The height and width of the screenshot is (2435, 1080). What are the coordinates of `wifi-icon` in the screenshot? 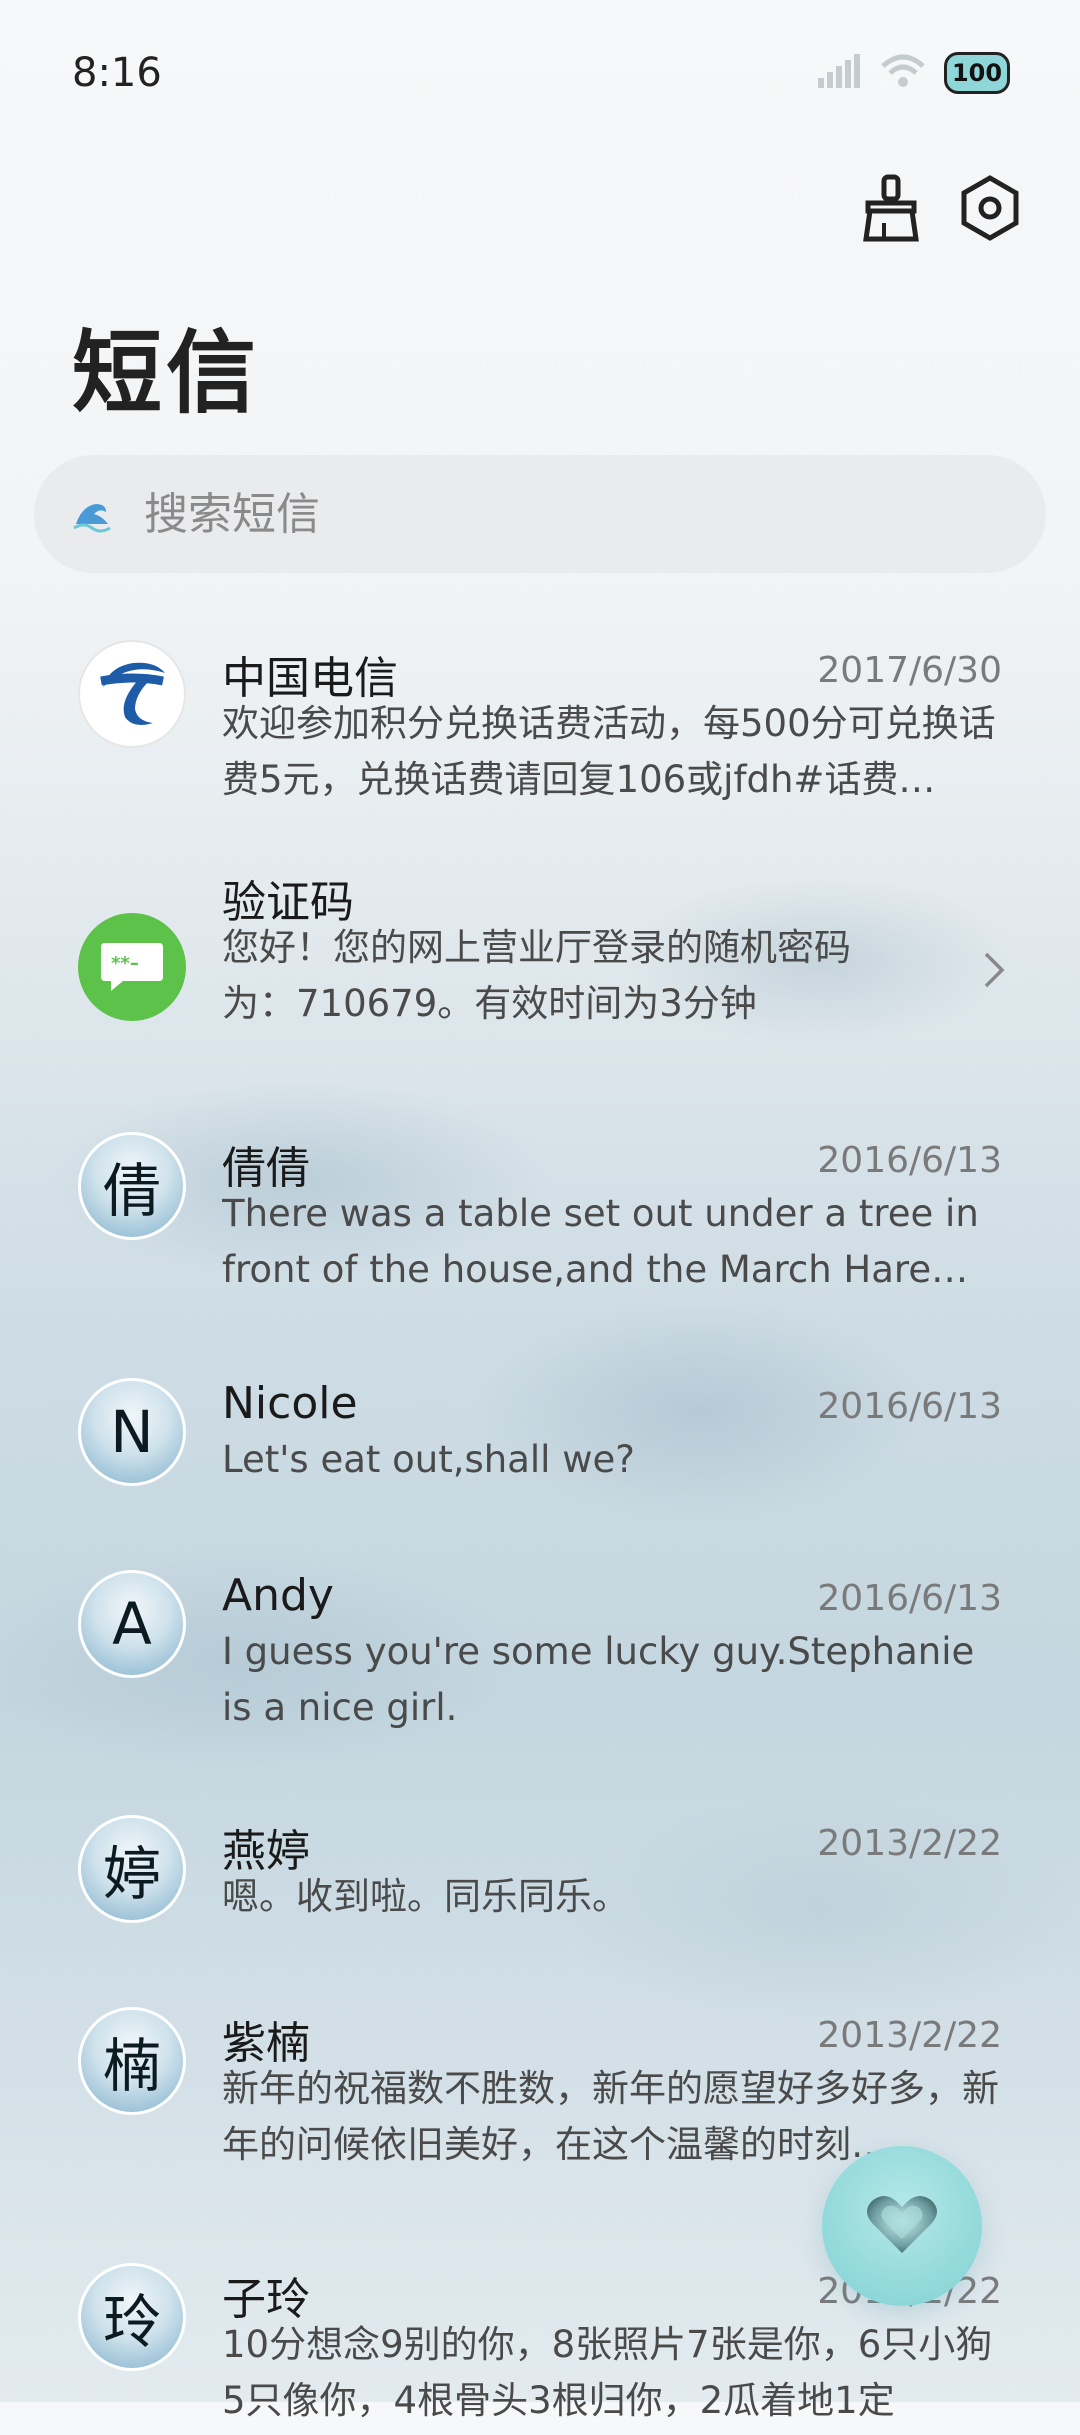 It's located at (903, 73).